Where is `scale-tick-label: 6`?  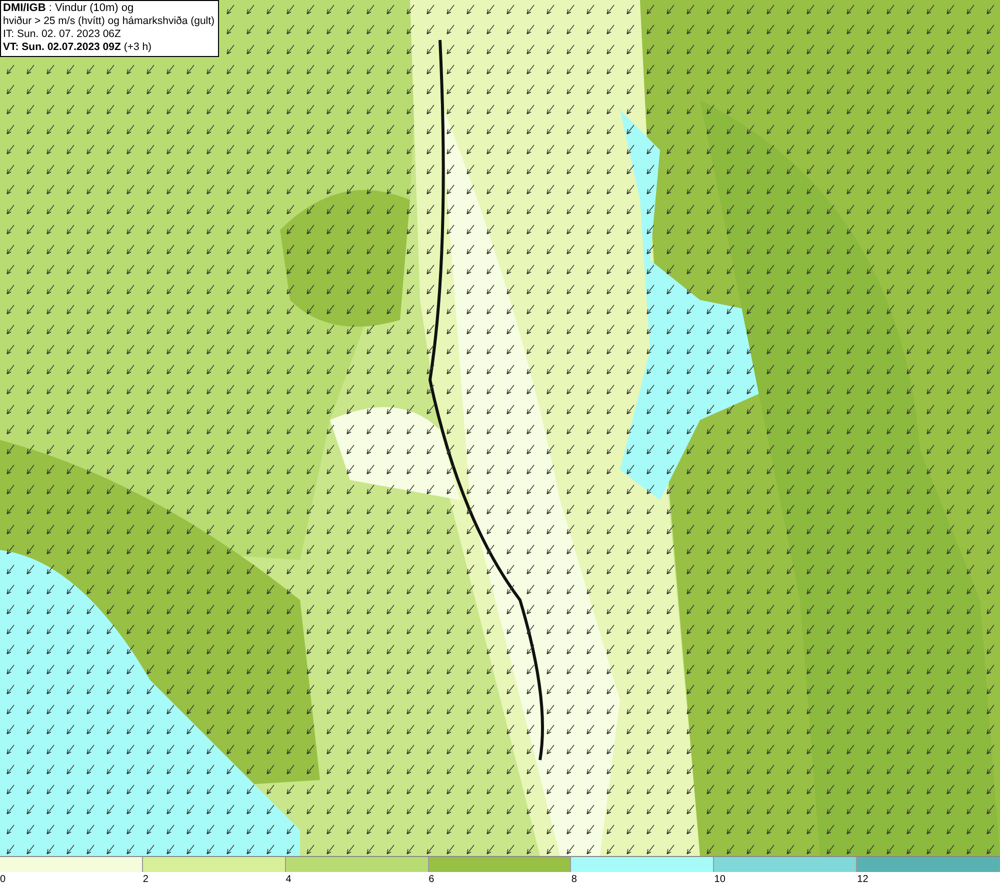
scale-tick-label: 6 is located at coordinates (431, 879).